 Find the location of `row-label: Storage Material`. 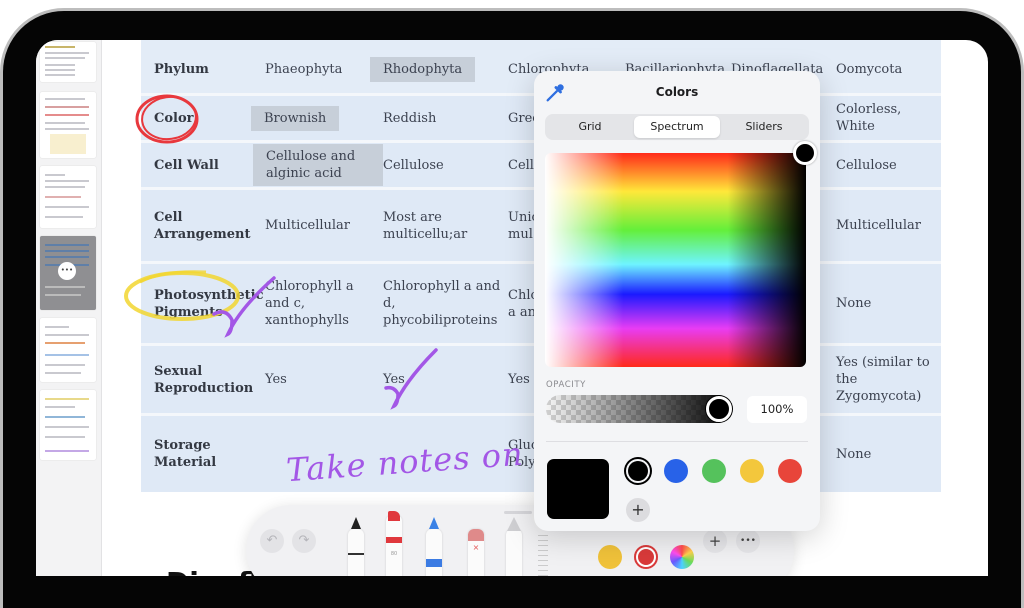

row-label: Storage Material is located at coordinates (185, 454).